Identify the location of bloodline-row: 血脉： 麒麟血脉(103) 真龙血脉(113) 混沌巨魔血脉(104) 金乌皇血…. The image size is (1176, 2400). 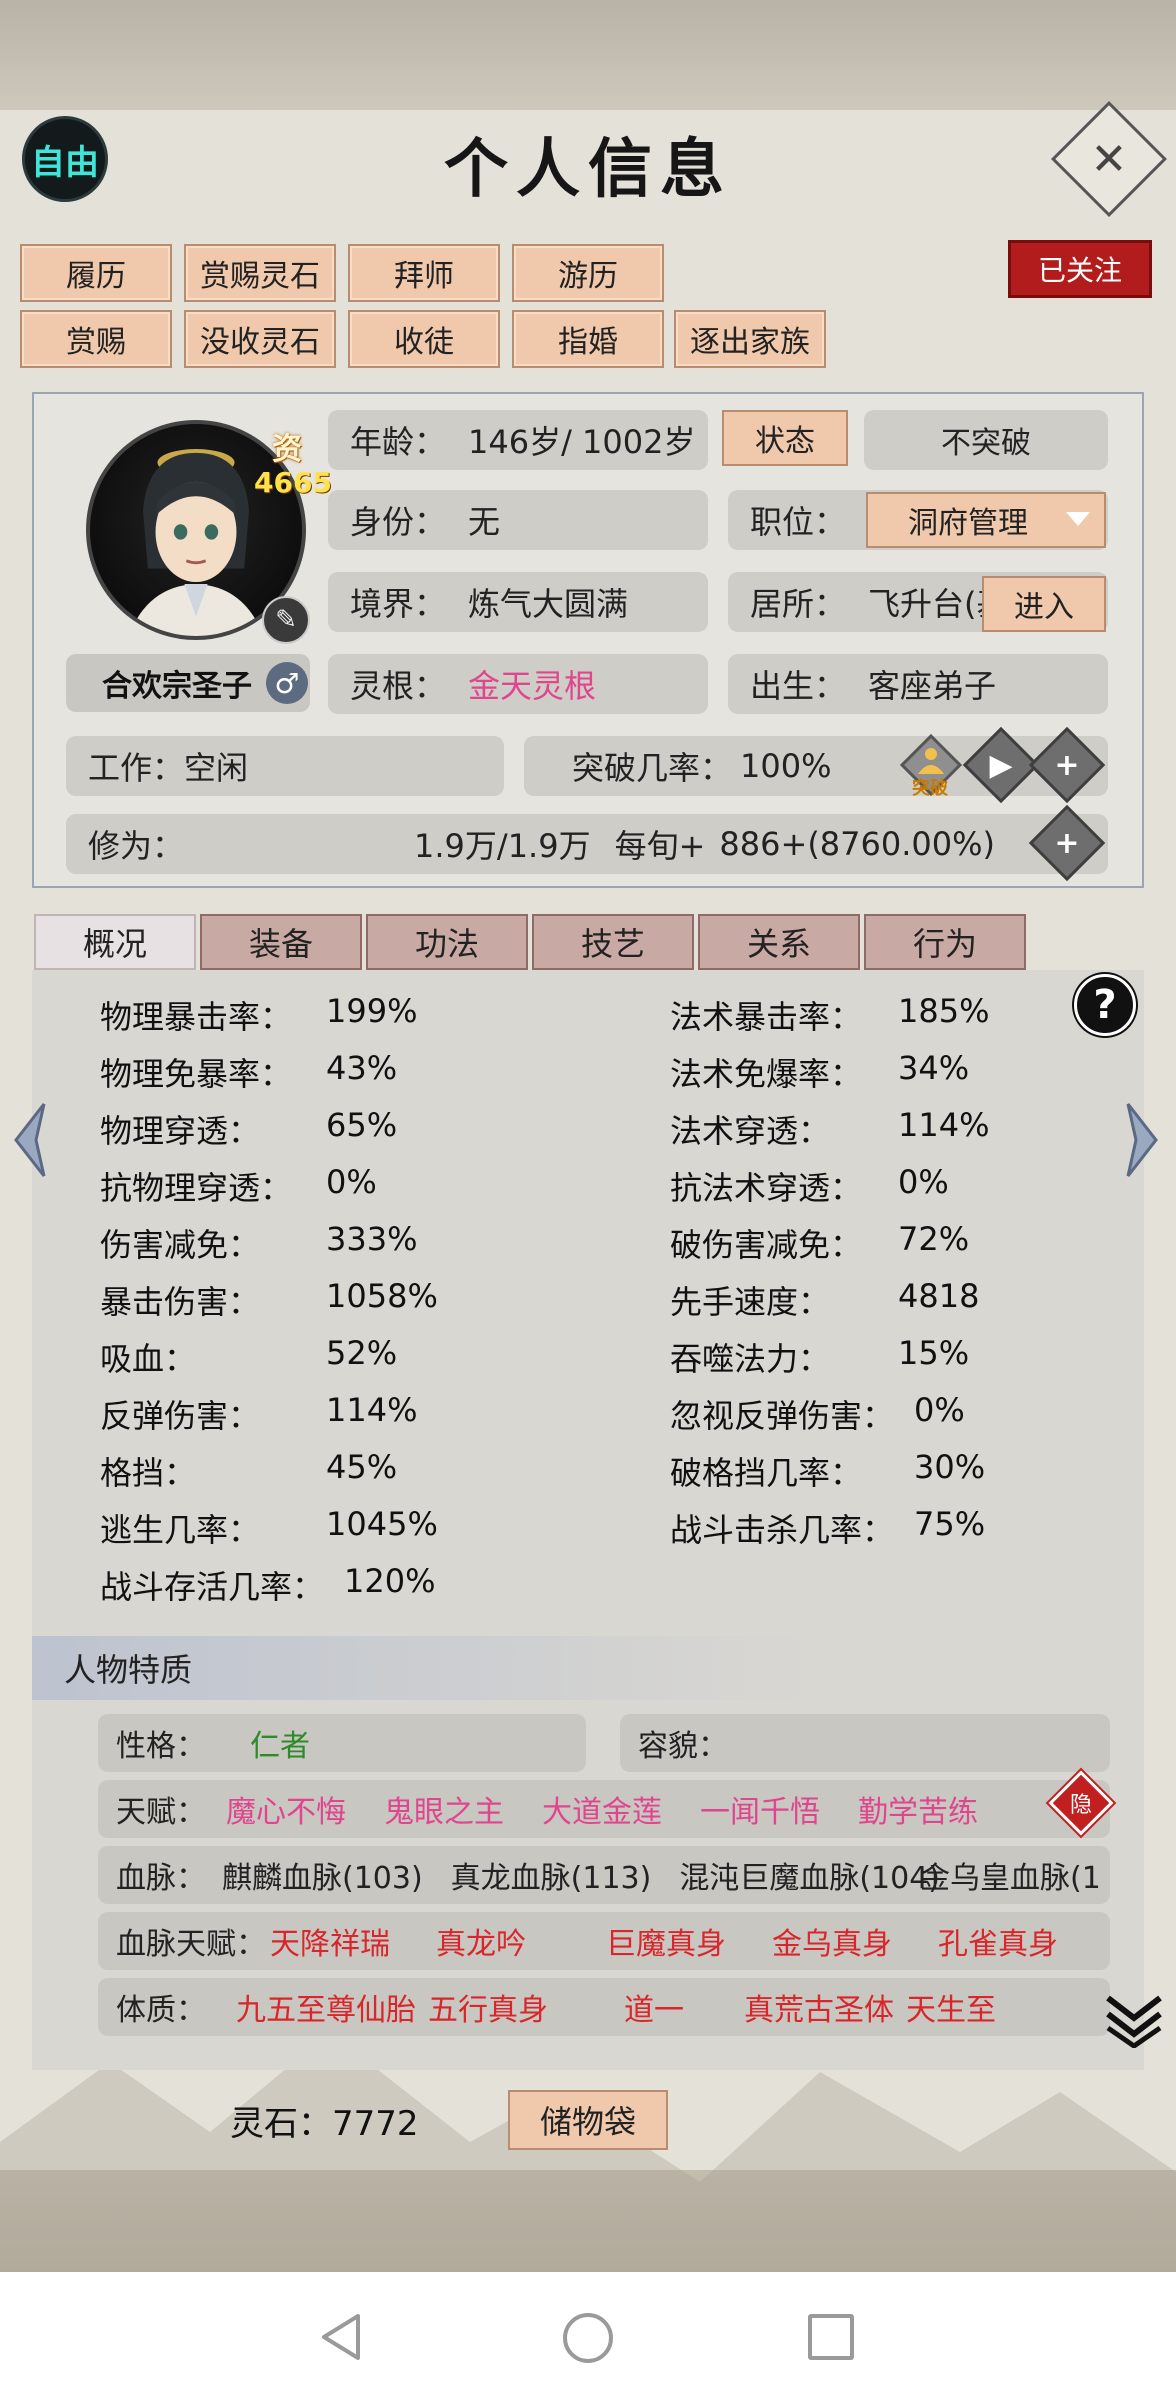
(604, 1875).